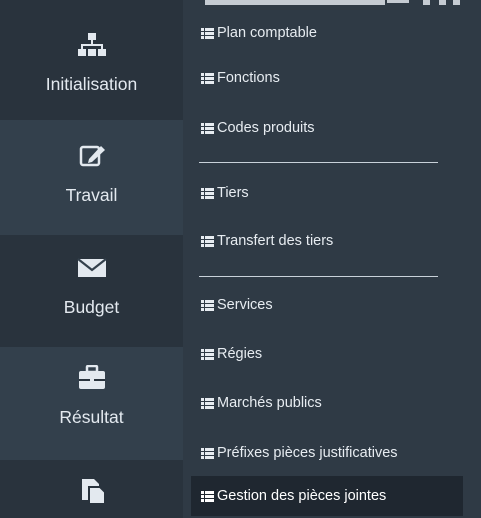  I want to click on menu-item-plan-comptable: Plan comptable, so click(259, 33).